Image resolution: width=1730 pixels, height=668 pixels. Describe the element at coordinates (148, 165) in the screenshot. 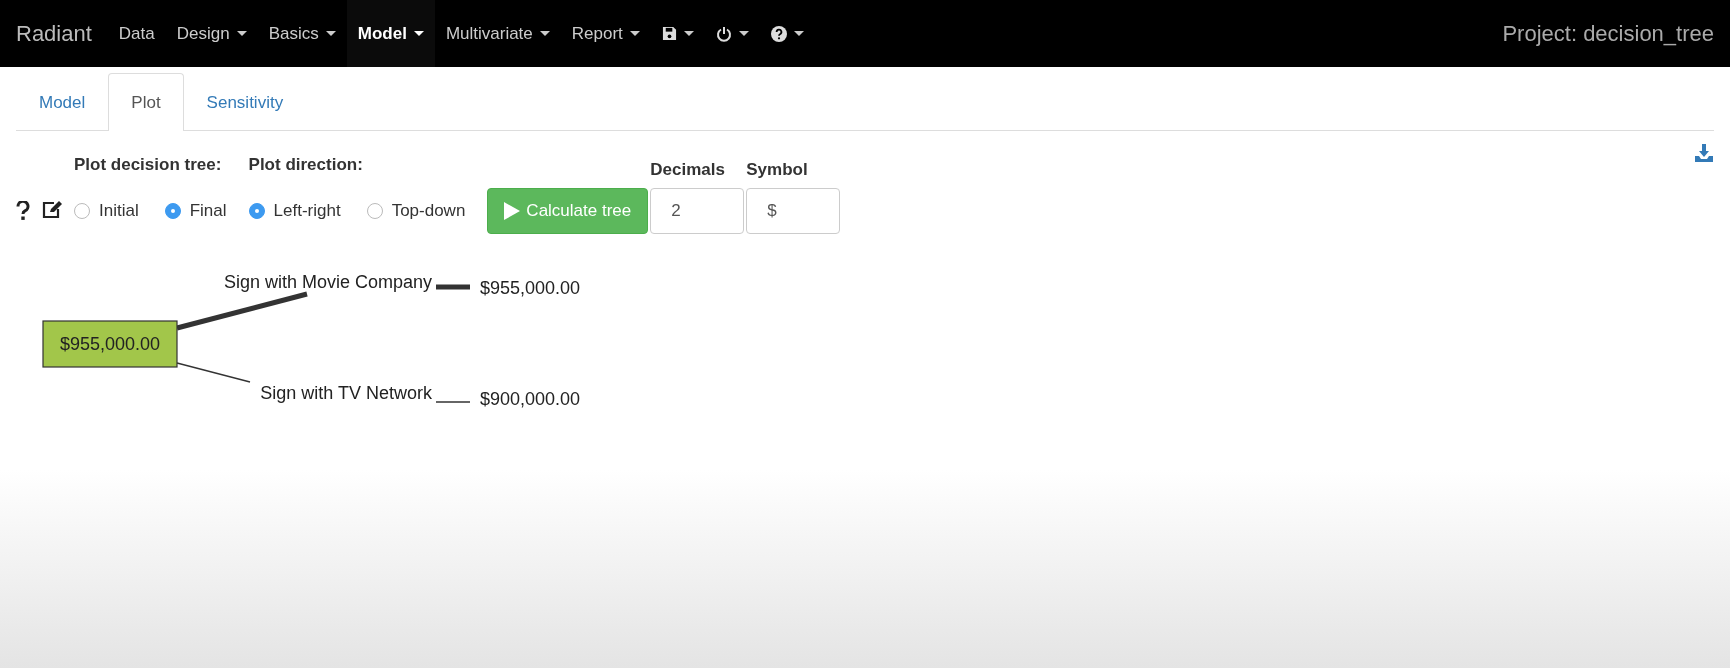

I see `group-label: Plot decision tree:` at that location.